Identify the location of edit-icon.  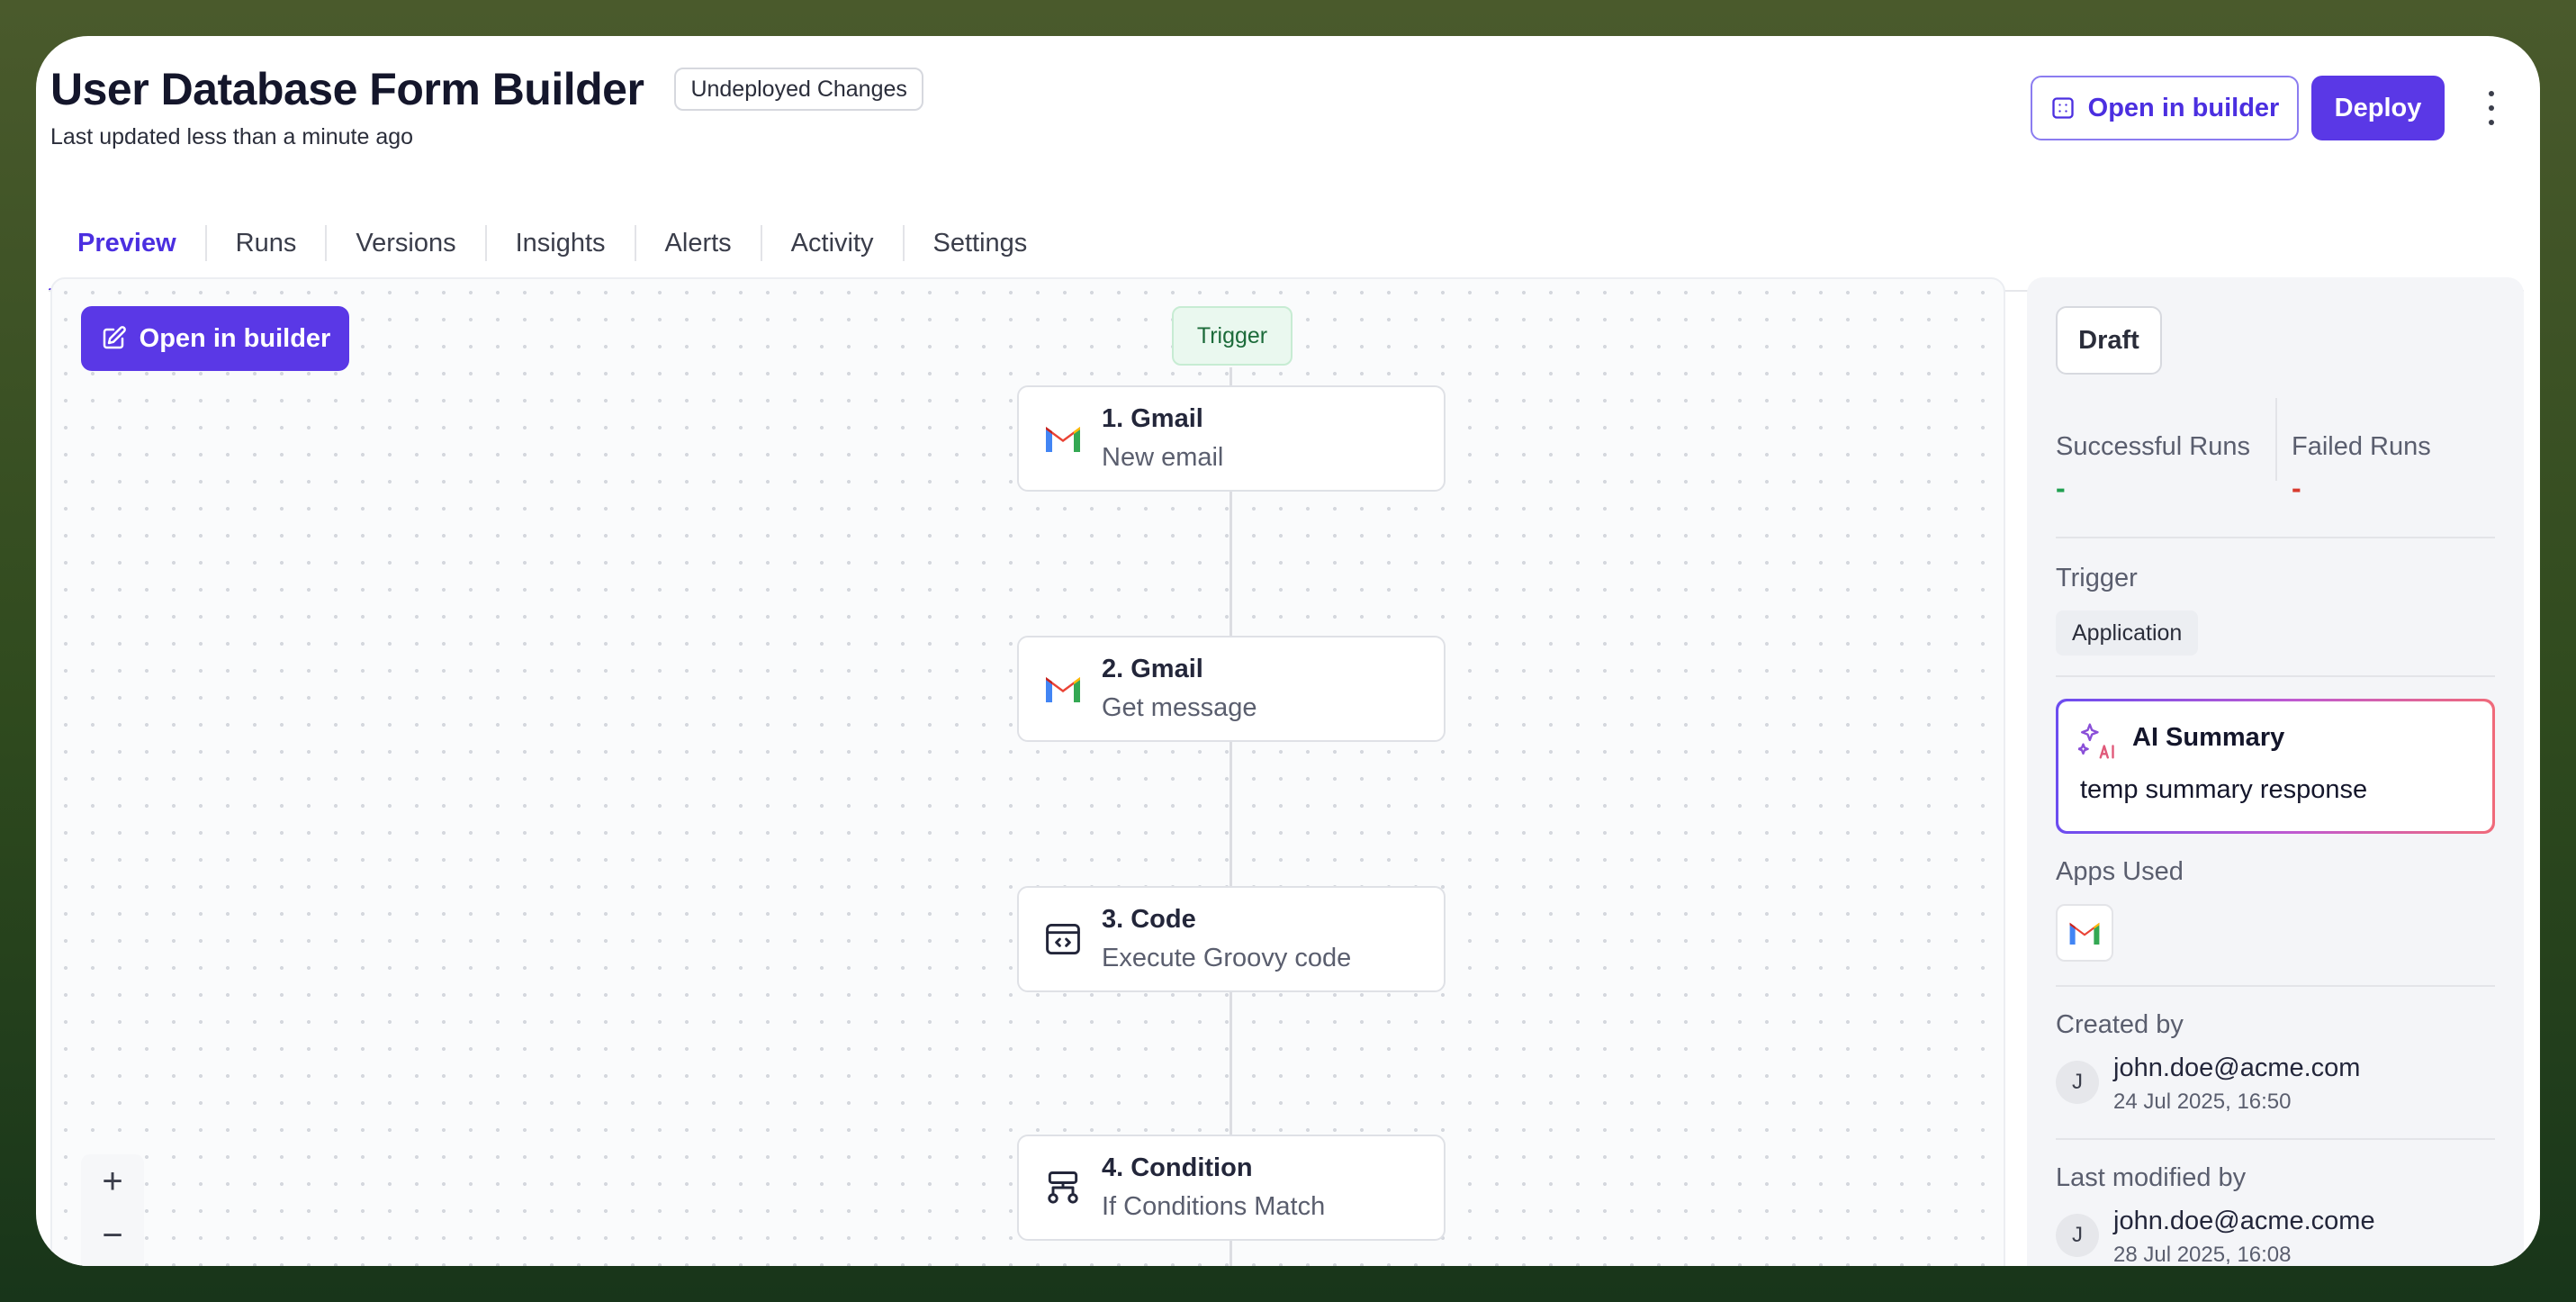
(114, 337).